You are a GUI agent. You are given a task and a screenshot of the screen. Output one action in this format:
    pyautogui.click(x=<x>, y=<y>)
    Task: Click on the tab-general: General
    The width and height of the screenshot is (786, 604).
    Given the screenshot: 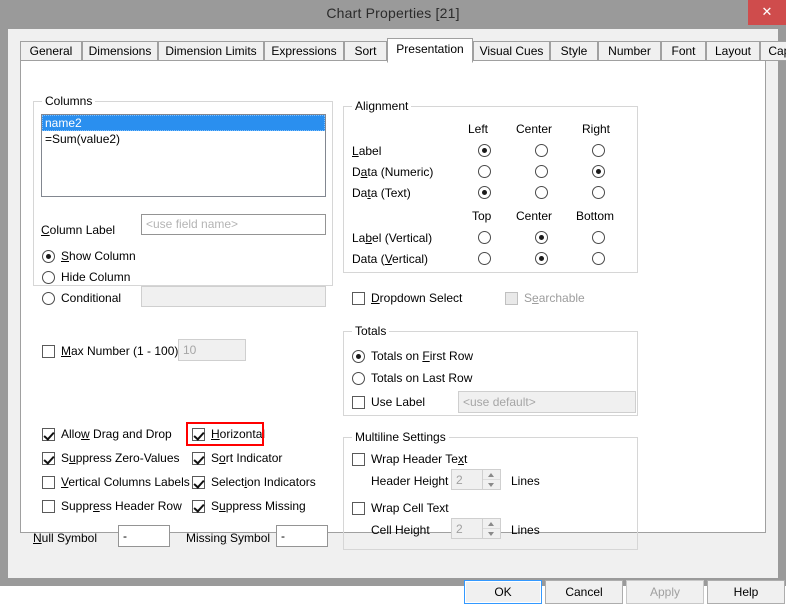 What is the action you would take?
    pyautogui.click(x=51, y=51)
    